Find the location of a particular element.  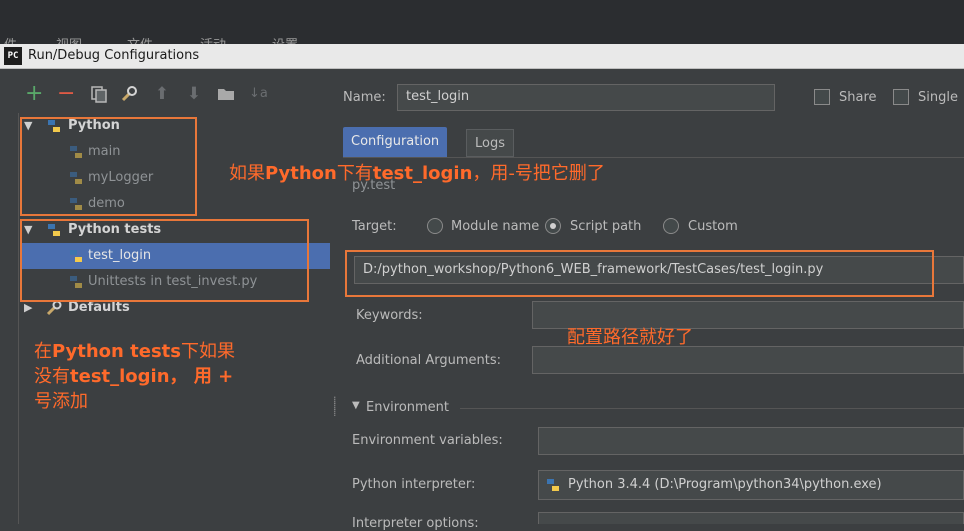

environment-collapse-icon: ▼ is located at coordinates (356, 405).